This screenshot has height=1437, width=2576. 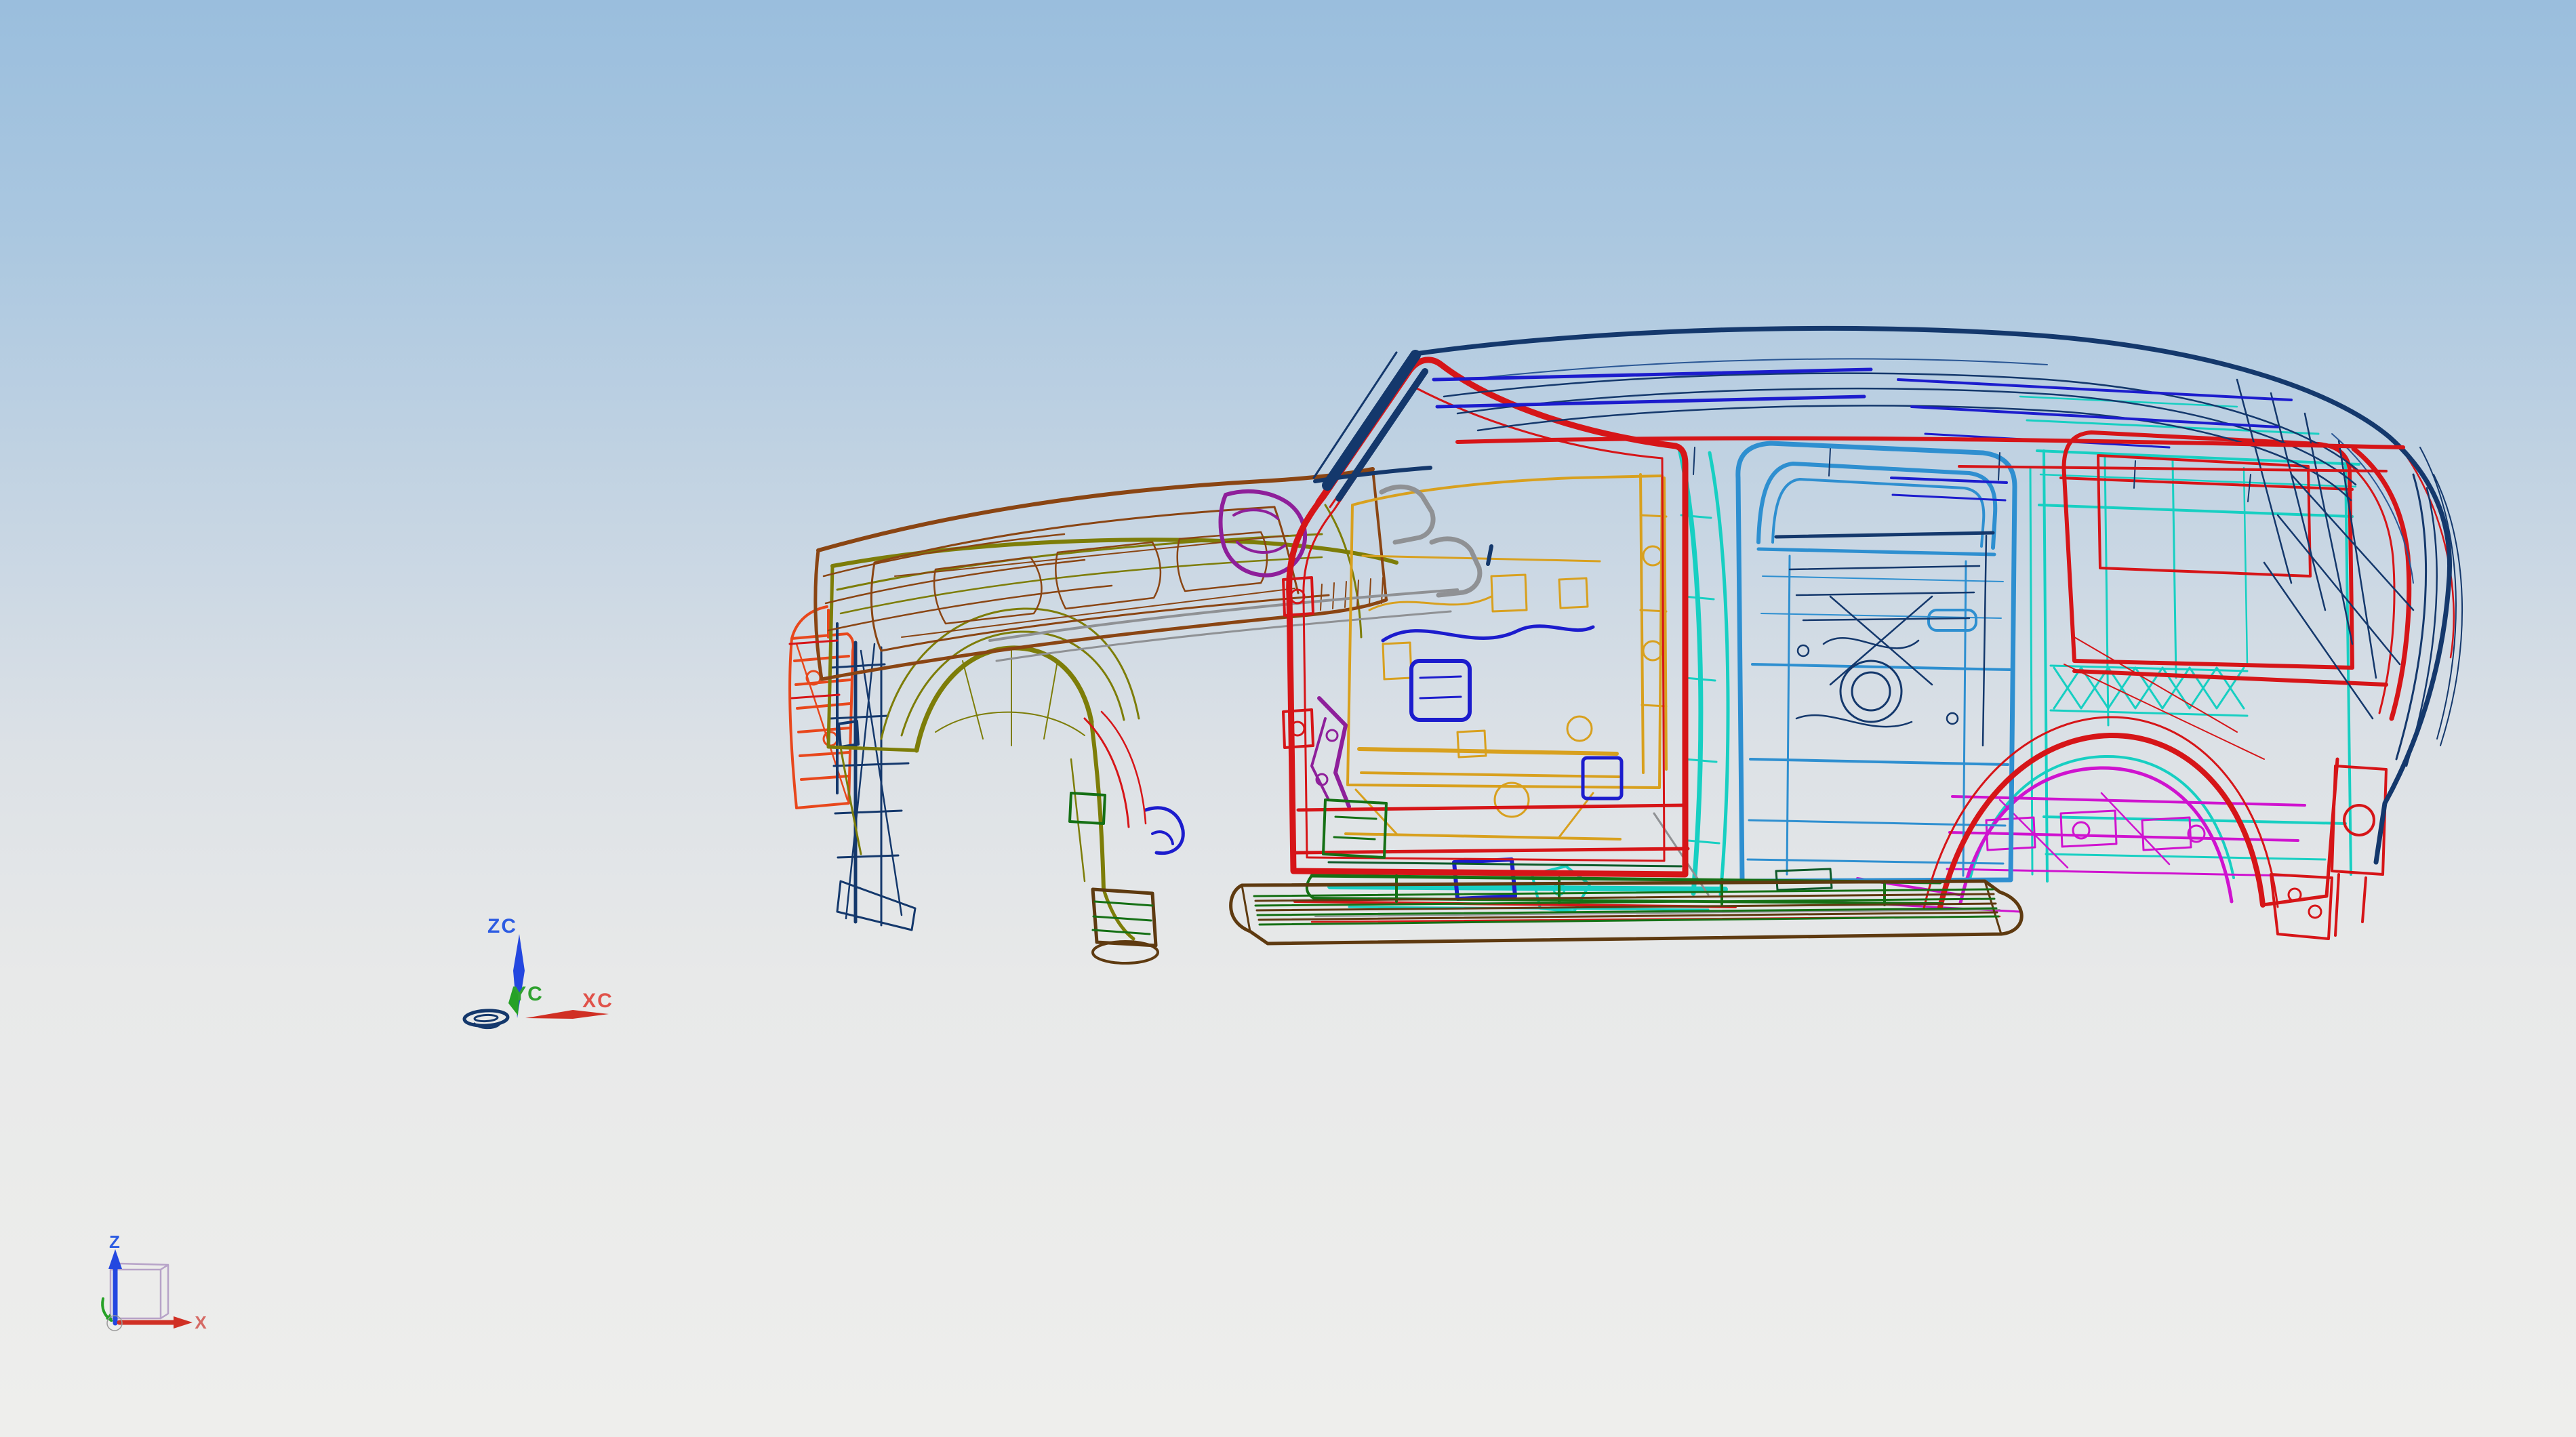 I want to click on view-cube-icon, so click(x=139, y=1291).